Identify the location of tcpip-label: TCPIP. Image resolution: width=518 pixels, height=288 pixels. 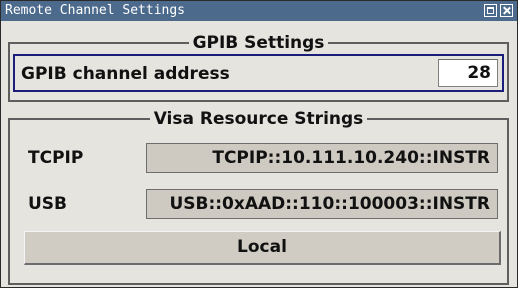
(56, 158).